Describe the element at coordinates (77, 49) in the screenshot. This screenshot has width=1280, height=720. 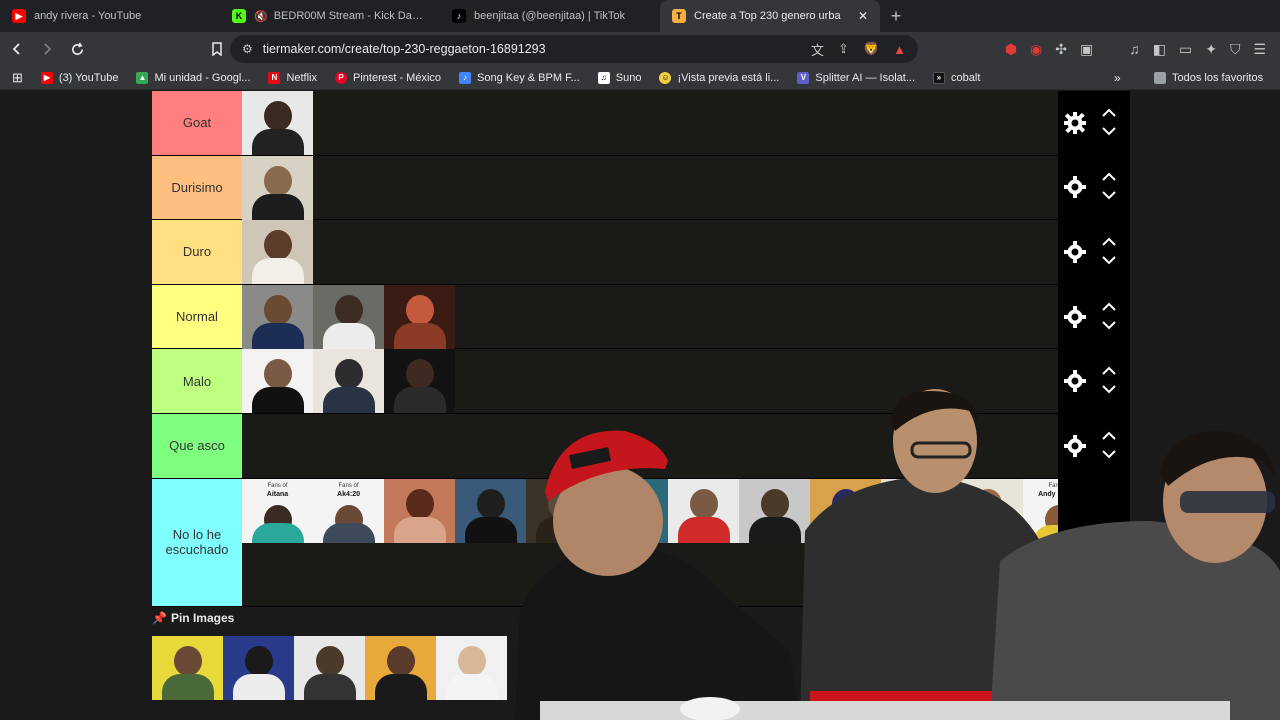
I see `reload-button` at that location.